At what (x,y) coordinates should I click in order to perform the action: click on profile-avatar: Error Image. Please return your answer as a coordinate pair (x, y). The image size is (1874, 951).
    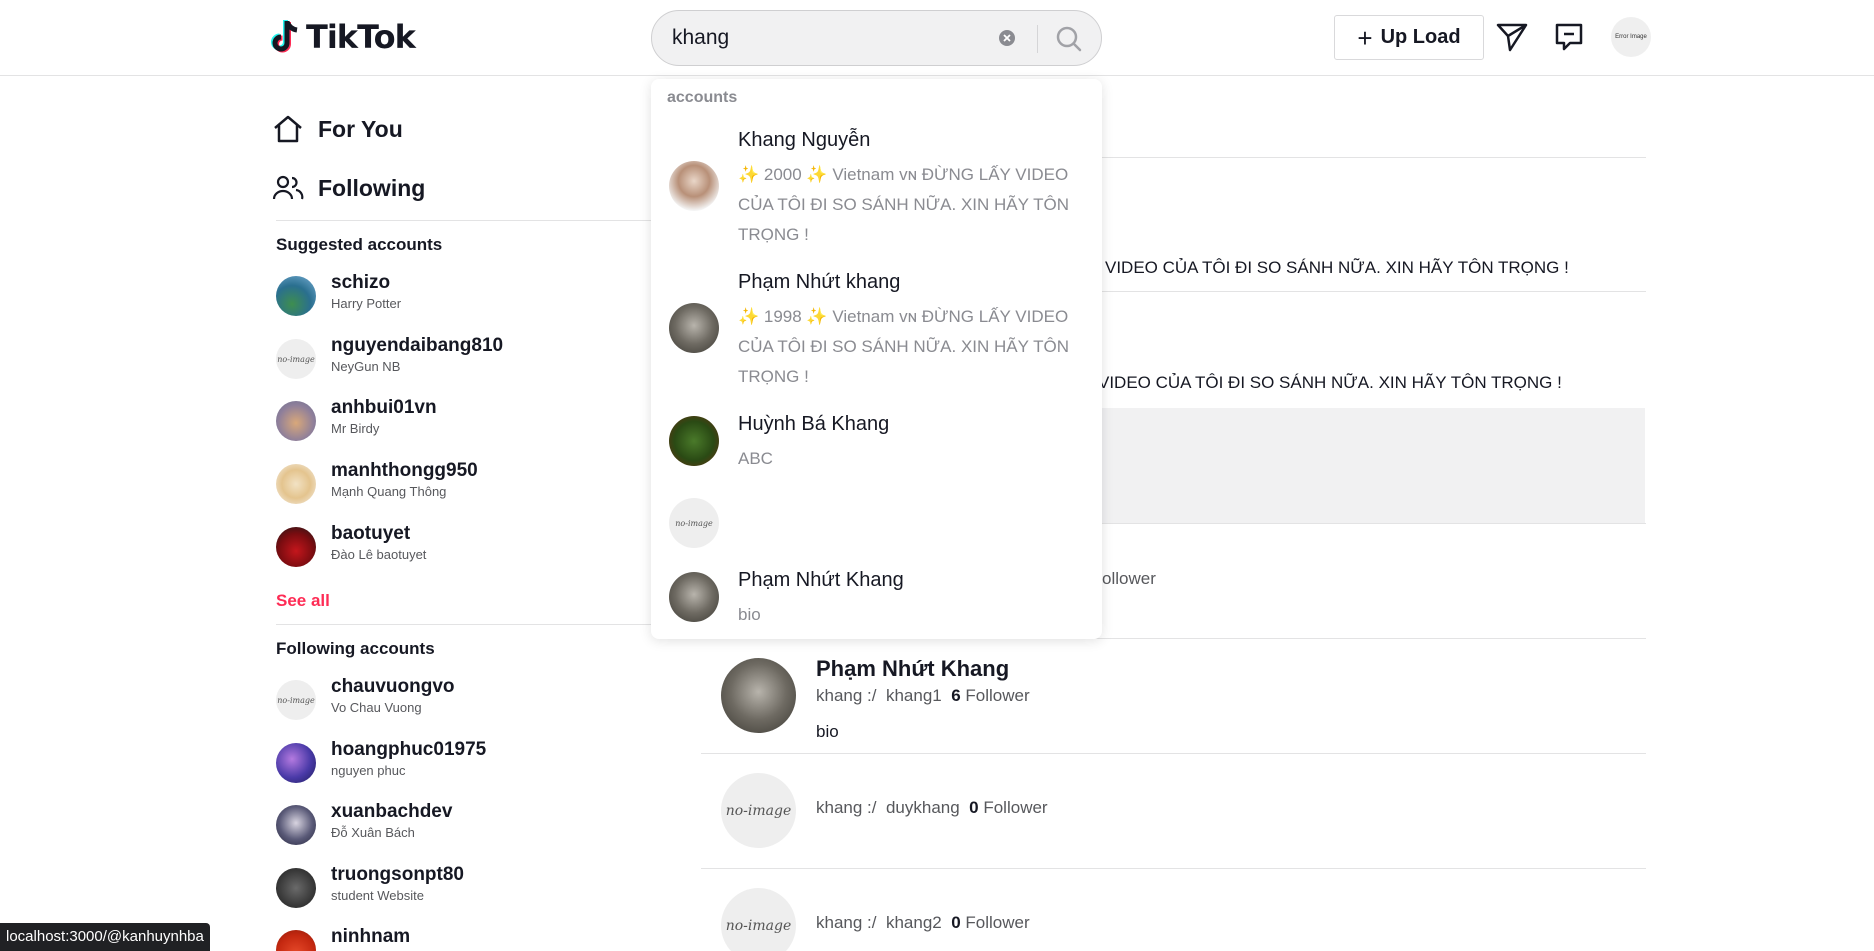
    Looking at the image, I should click on (1631, 37).